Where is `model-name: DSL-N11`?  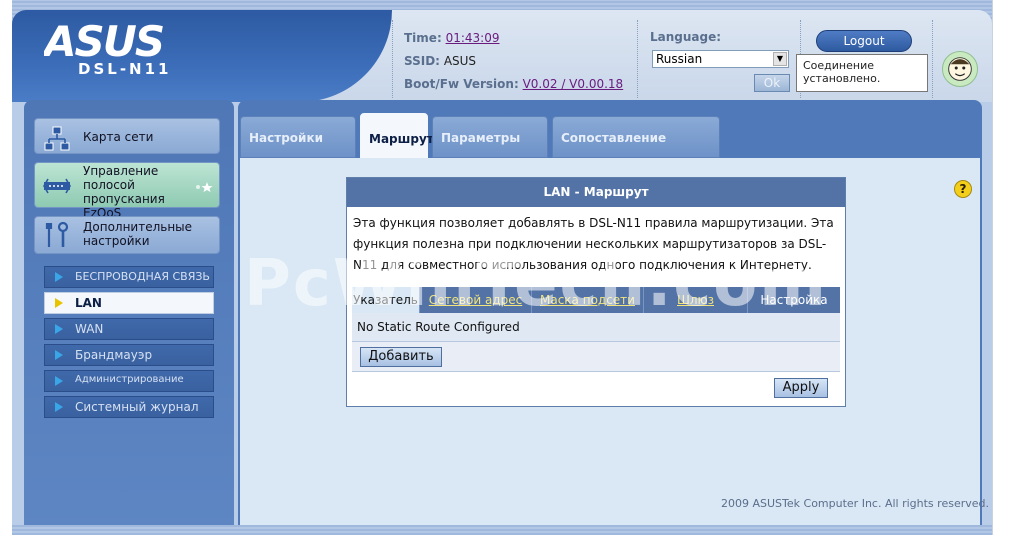
model-name: DSL-N11 is located at coordinates (125, 69).